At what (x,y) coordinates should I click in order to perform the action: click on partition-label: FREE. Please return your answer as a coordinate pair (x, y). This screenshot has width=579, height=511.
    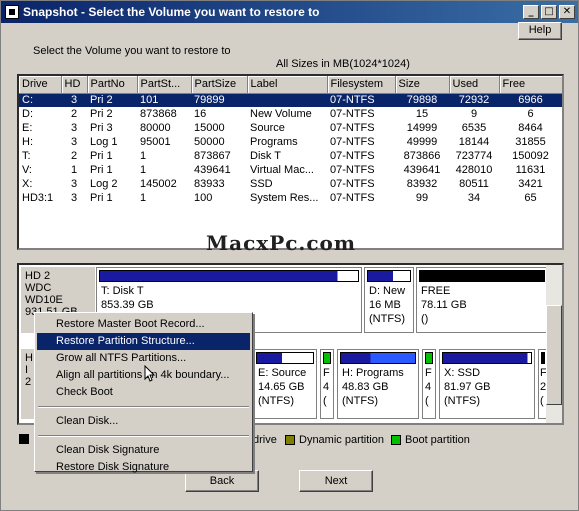
    Looking at the image, I should click on (436, 291).